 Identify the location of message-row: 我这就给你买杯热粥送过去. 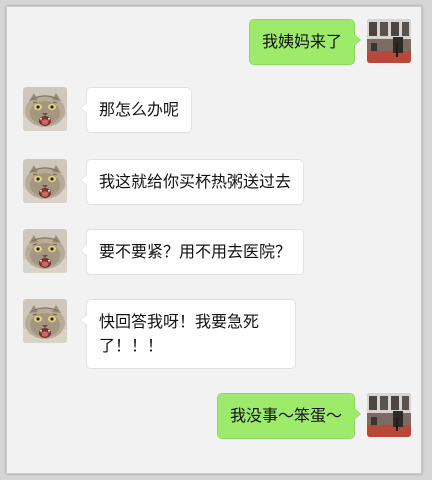
(214, 184).